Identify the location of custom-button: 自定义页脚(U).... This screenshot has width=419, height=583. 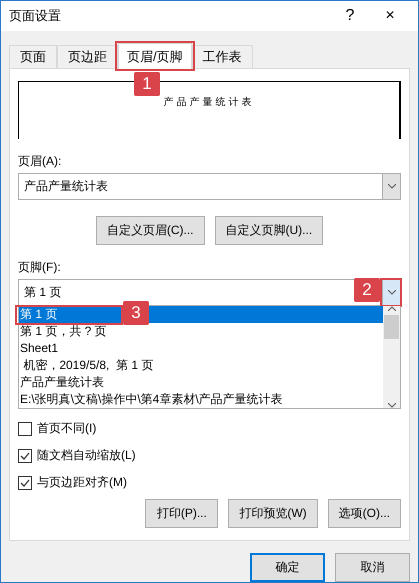
(269, 230).